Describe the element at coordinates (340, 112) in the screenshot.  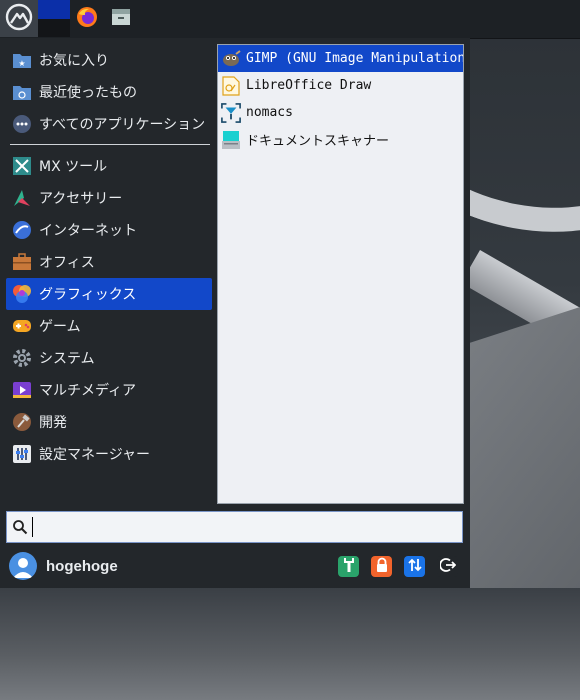
I see `app-nomacs: nomacs` at that location.